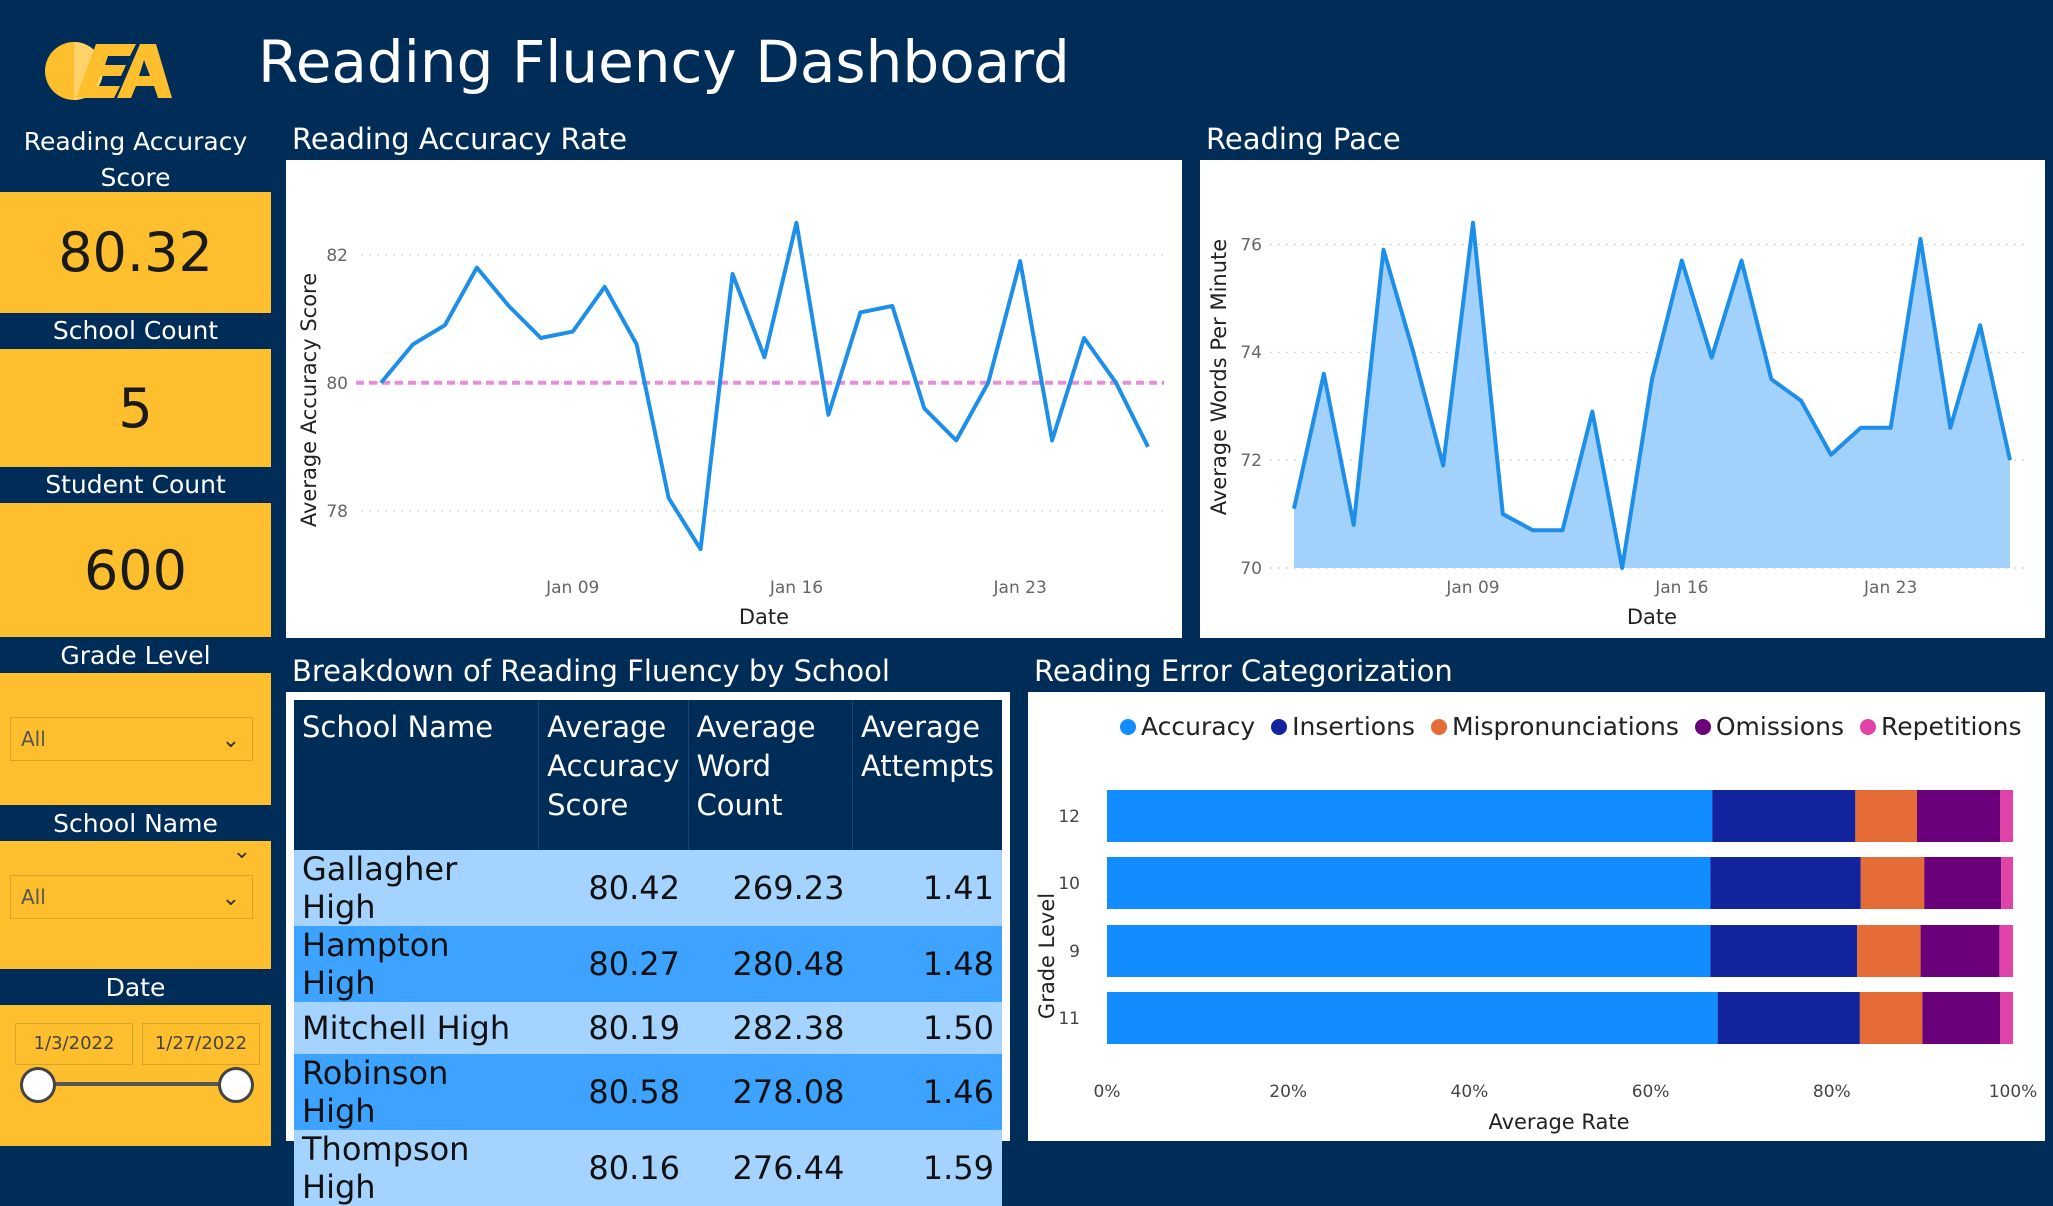 The image size is (2053, 1206). I want to click on legend-item: Omissions, so click(1769, 726).